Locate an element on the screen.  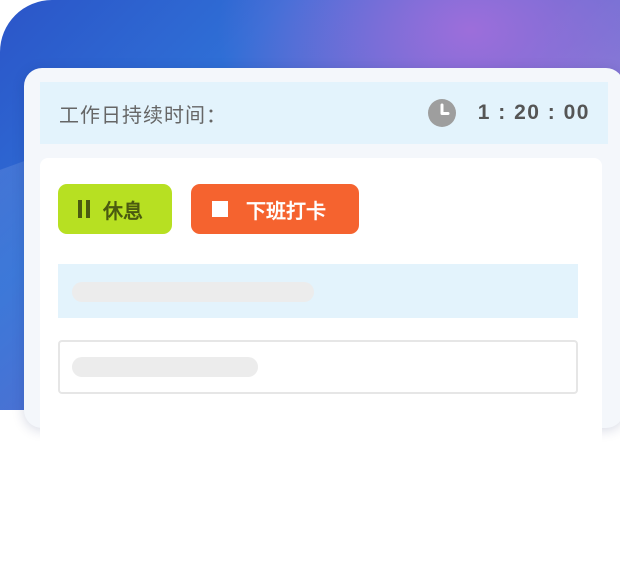
pause-icon is located at coordinates (84, 209).